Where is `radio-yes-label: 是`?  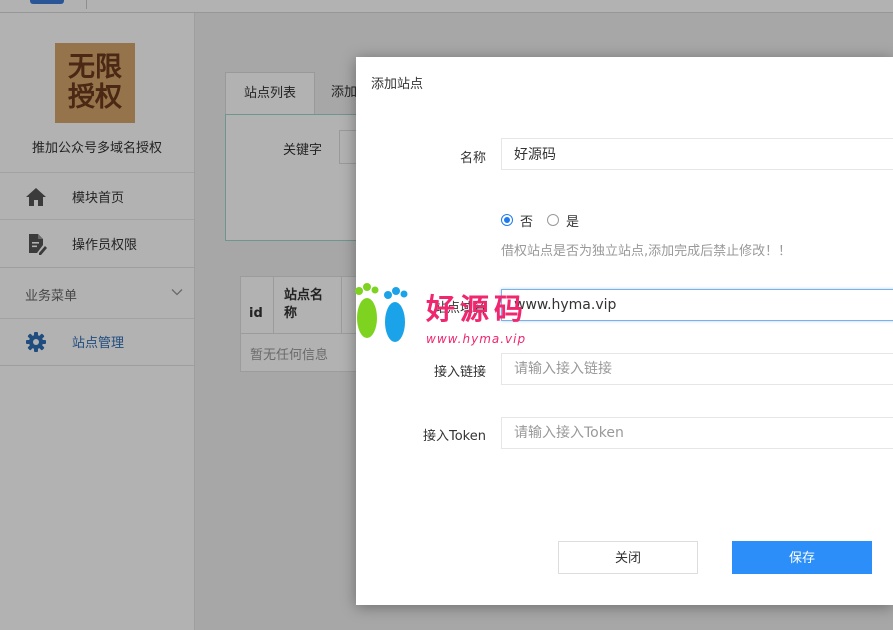
radio-yes-label: 是 is located at coordinates (572, 220).